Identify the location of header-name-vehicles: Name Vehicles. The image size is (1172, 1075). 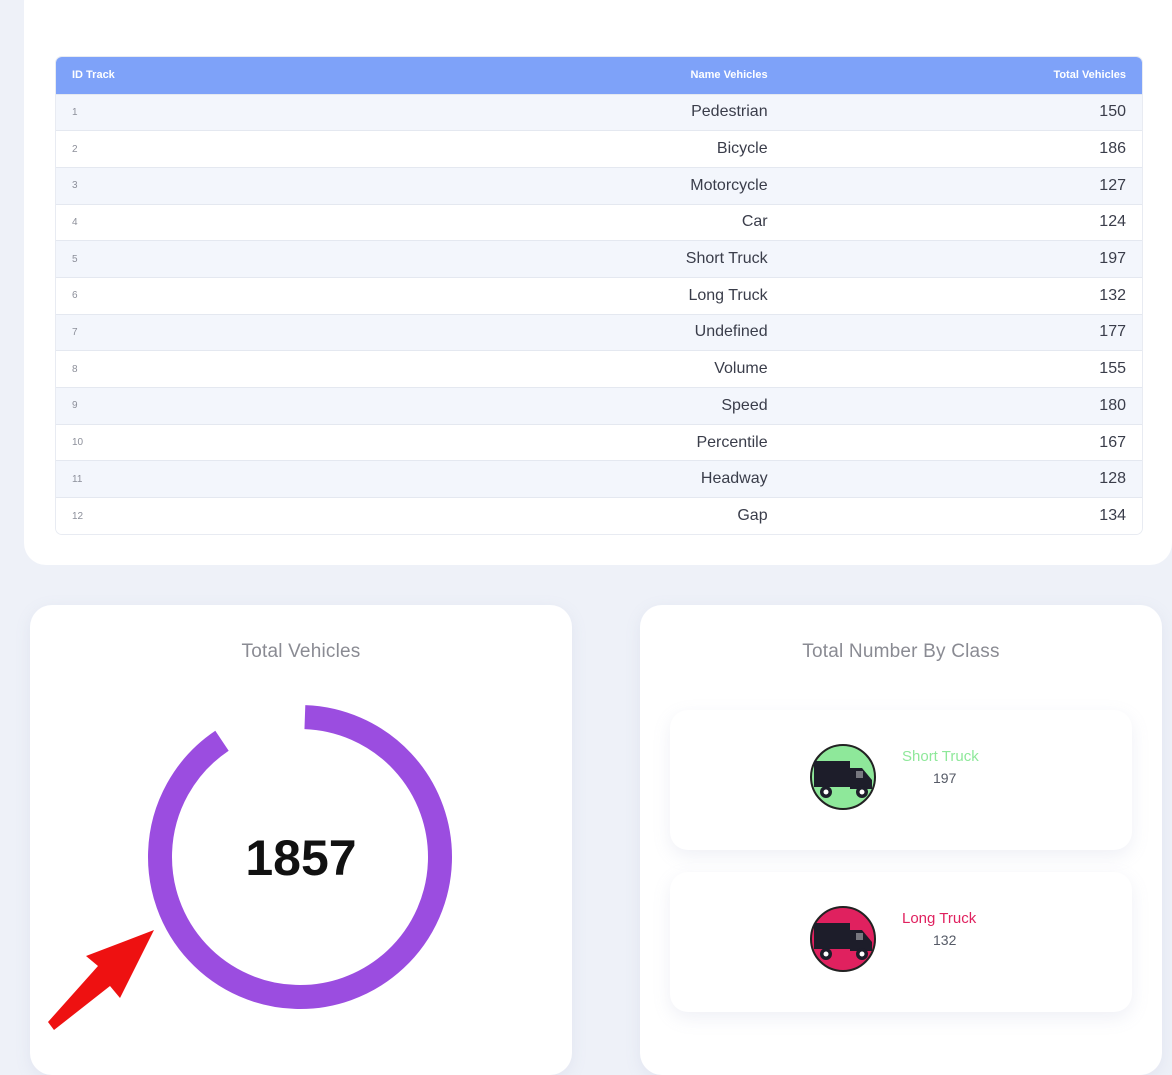
(599, 75).